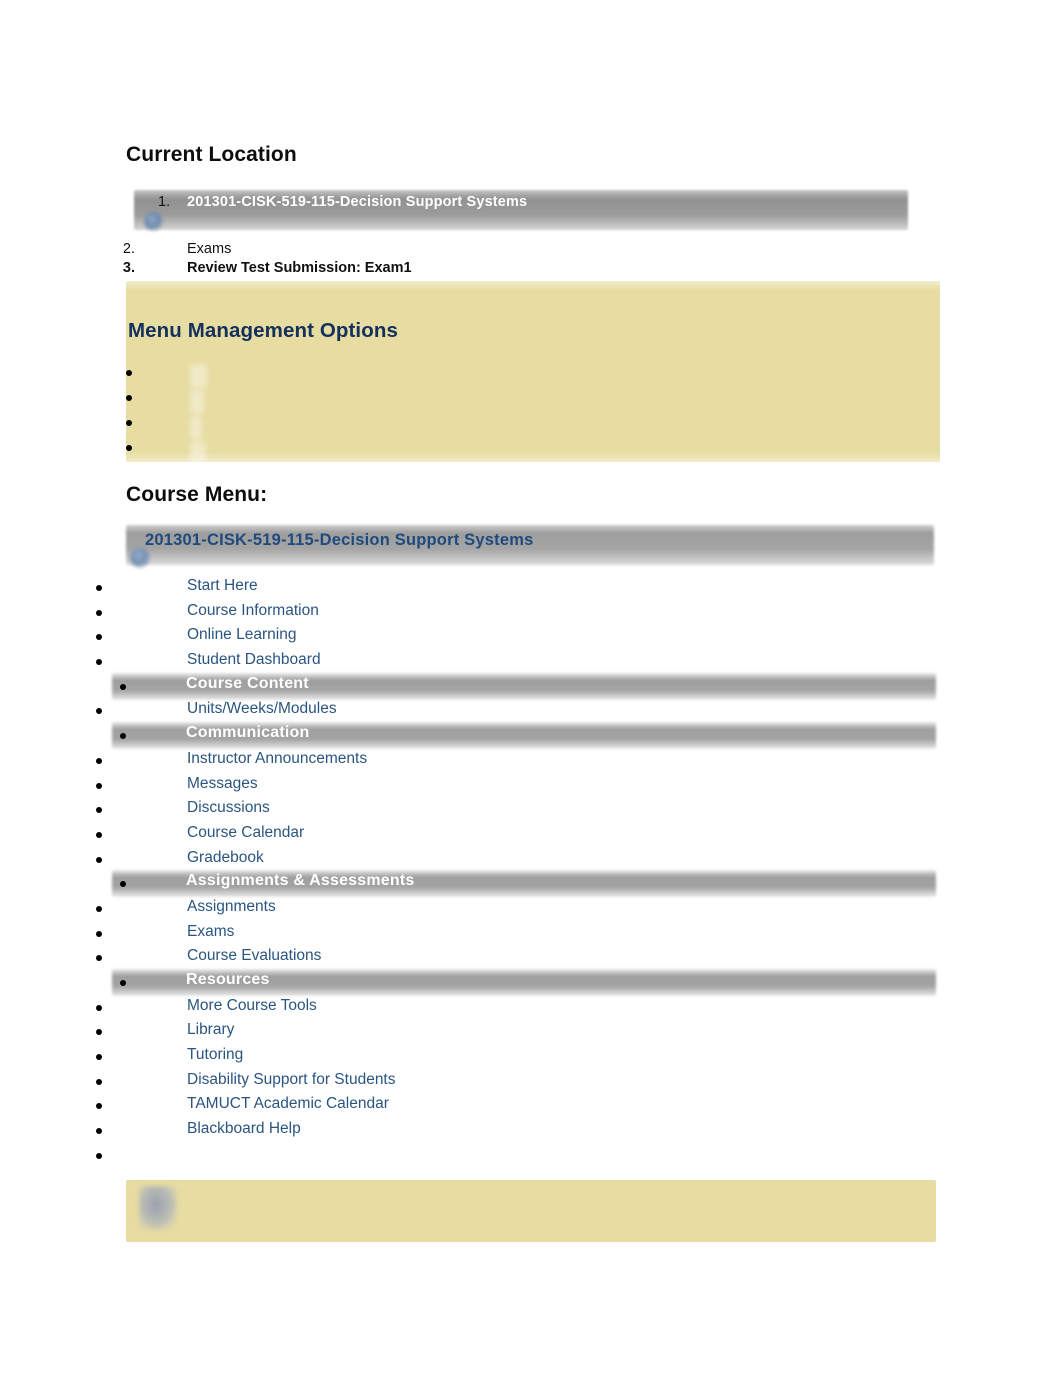 This screenshot has height=1377, width=1062. What do you see at coordinates (164, 202) in the screenshot?
I see `breadcrumb-number-1: 1.` at bounding box center [164, 202].